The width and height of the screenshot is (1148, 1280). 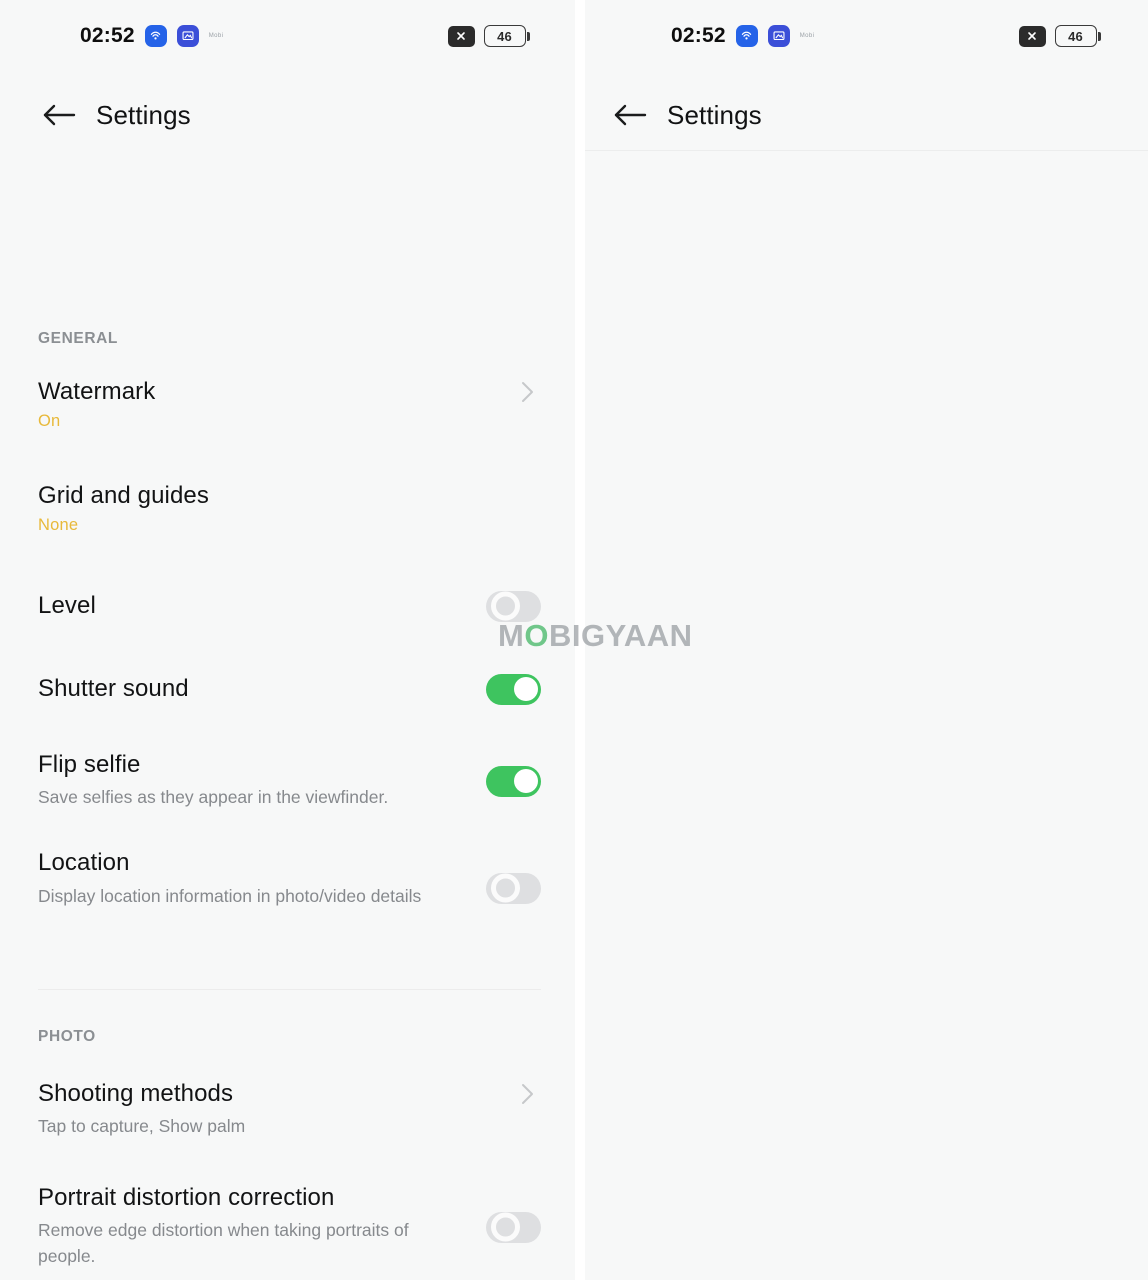 I want to click on row-value: None, so click(x=58, y=525).